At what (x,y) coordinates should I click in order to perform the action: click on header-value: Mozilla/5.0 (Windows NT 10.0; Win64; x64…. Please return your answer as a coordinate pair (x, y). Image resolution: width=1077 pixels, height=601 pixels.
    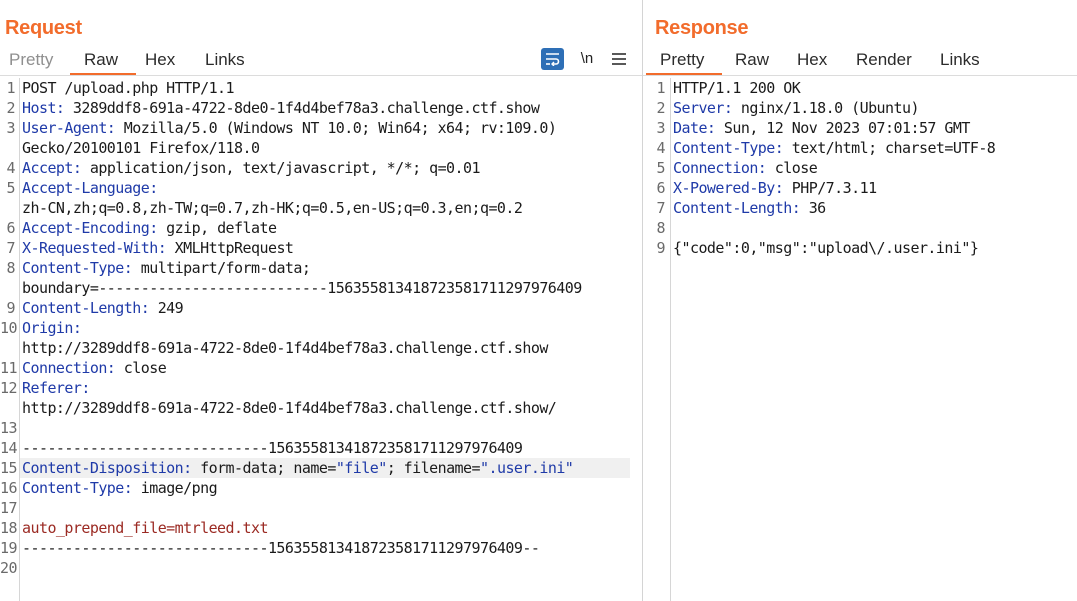
    Looking at the image, I should click on (336, 128).